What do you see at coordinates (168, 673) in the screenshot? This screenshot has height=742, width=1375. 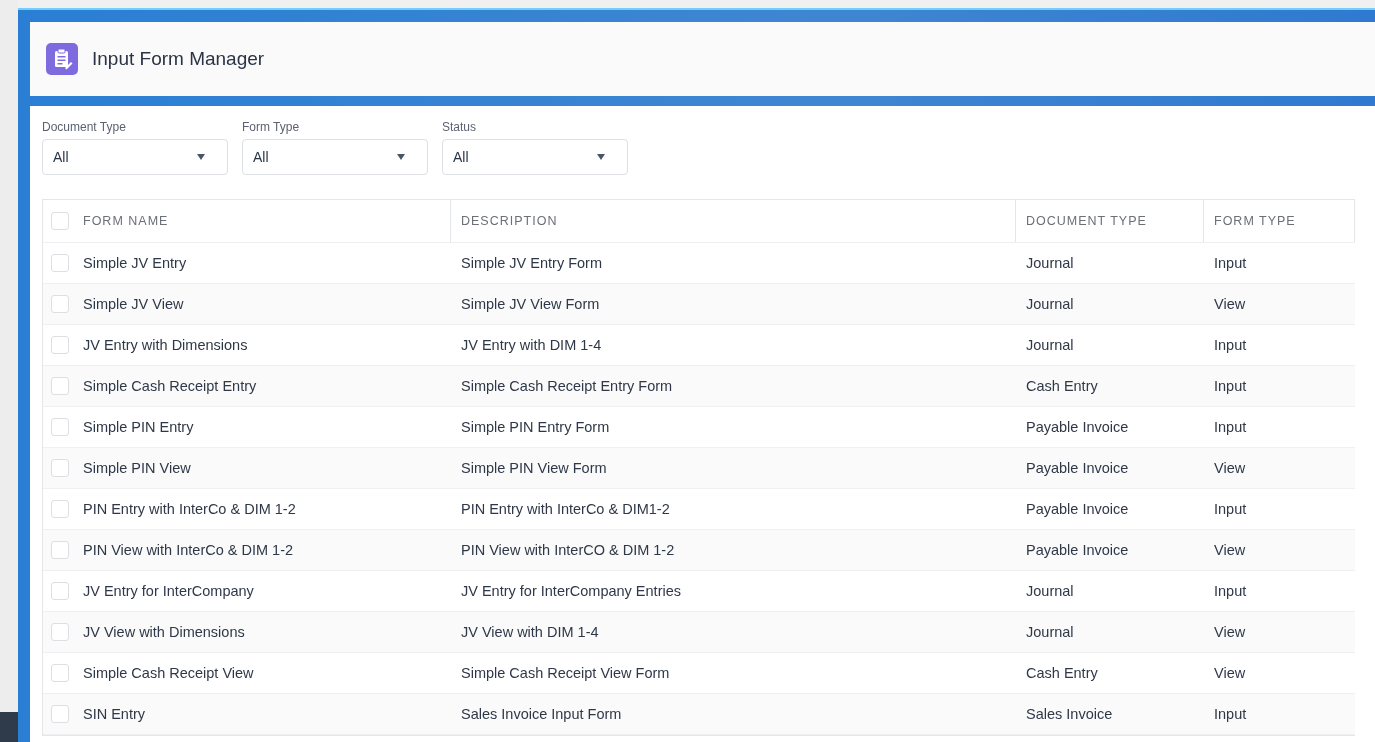 I see `table-cell: Simple Cash Receipt View` at bounding box center [168, 673].